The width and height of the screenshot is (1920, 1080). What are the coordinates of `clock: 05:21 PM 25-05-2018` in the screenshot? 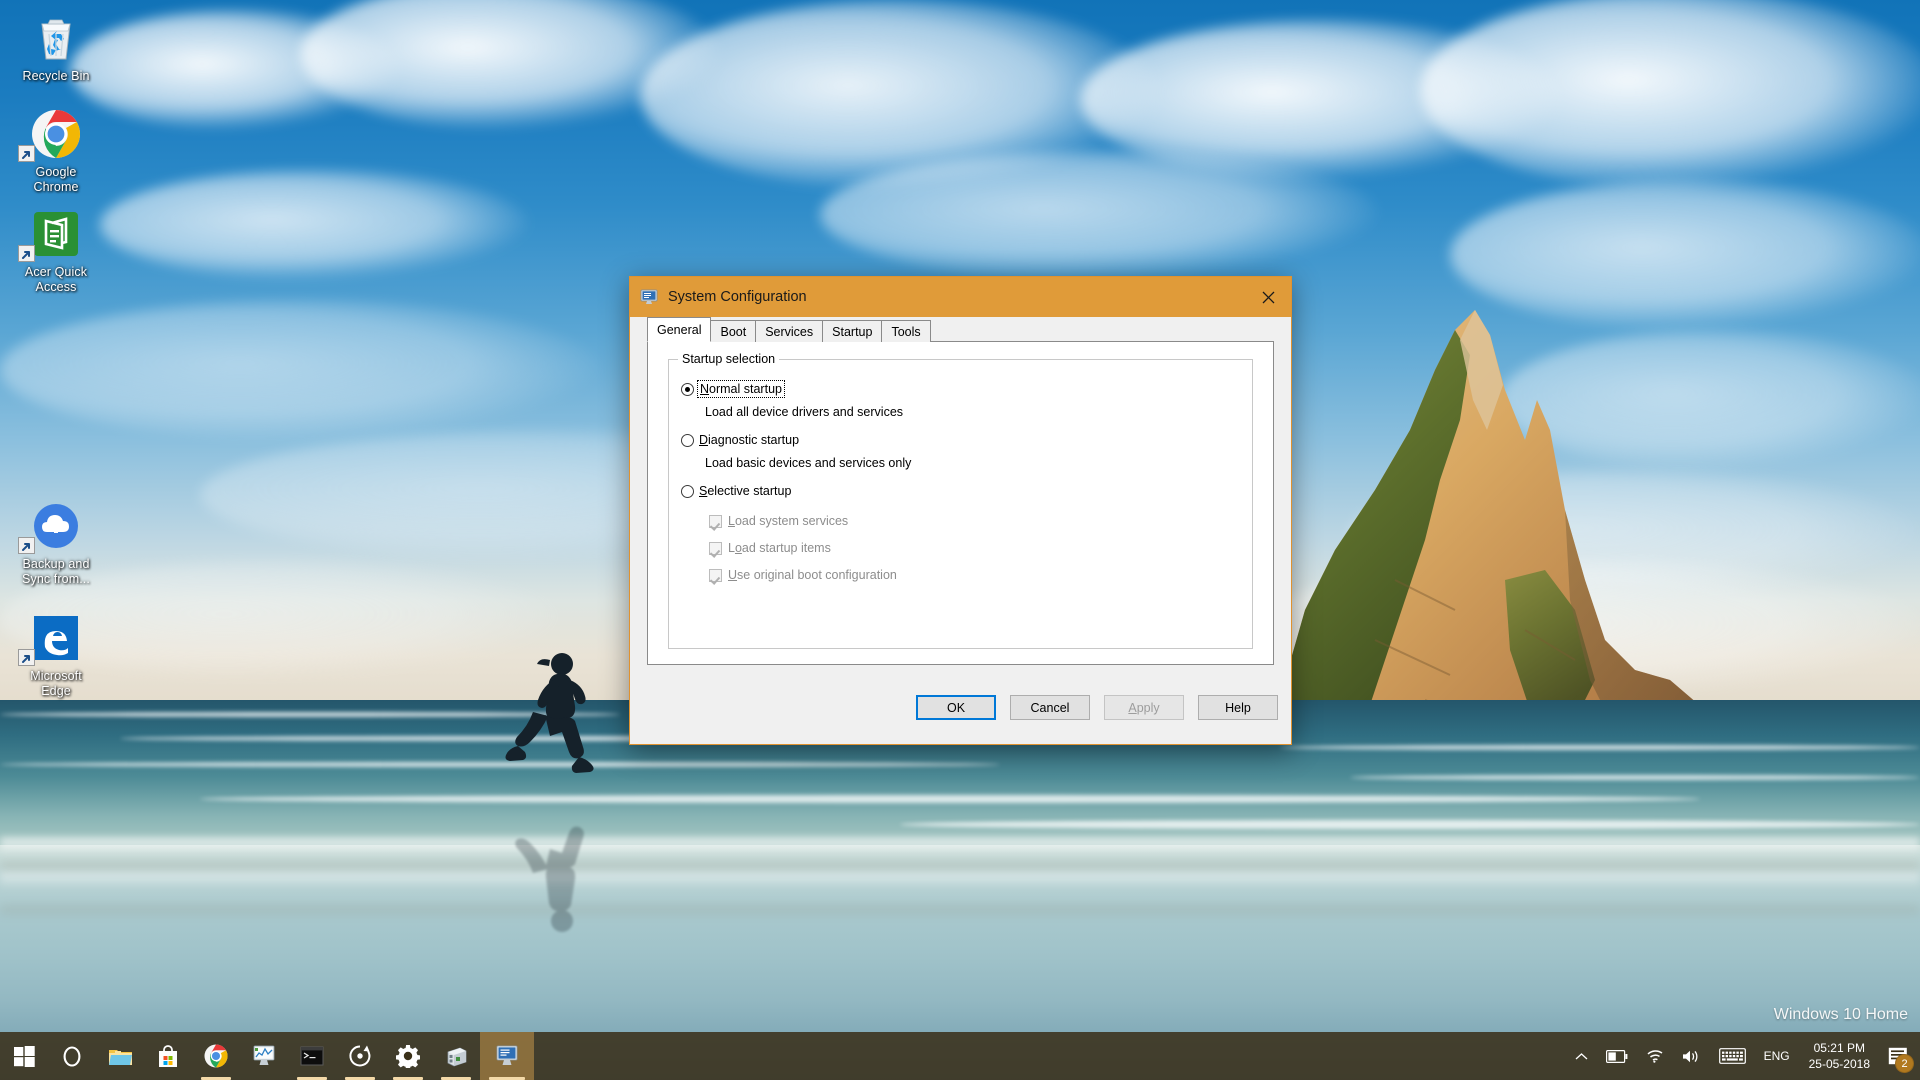 It's located at (1839, 1056).